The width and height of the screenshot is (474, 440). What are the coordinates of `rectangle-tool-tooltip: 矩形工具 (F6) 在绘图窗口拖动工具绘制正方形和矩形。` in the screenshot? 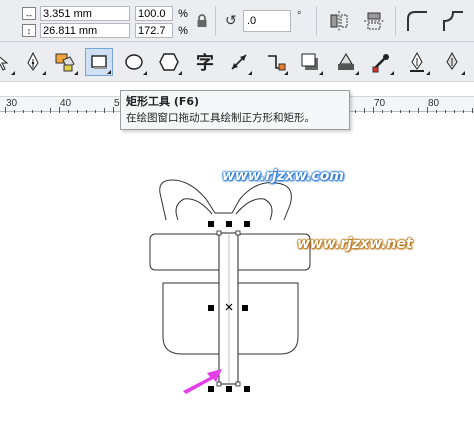 It's located at (235, 110).